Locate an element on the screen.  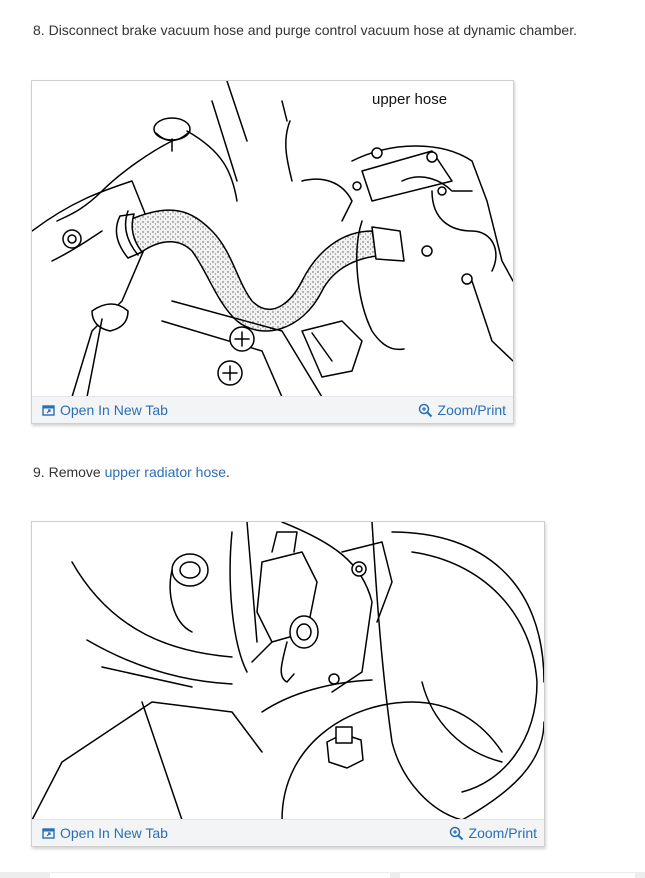
step-8-number: 8. is located at coordinates (39, 30).